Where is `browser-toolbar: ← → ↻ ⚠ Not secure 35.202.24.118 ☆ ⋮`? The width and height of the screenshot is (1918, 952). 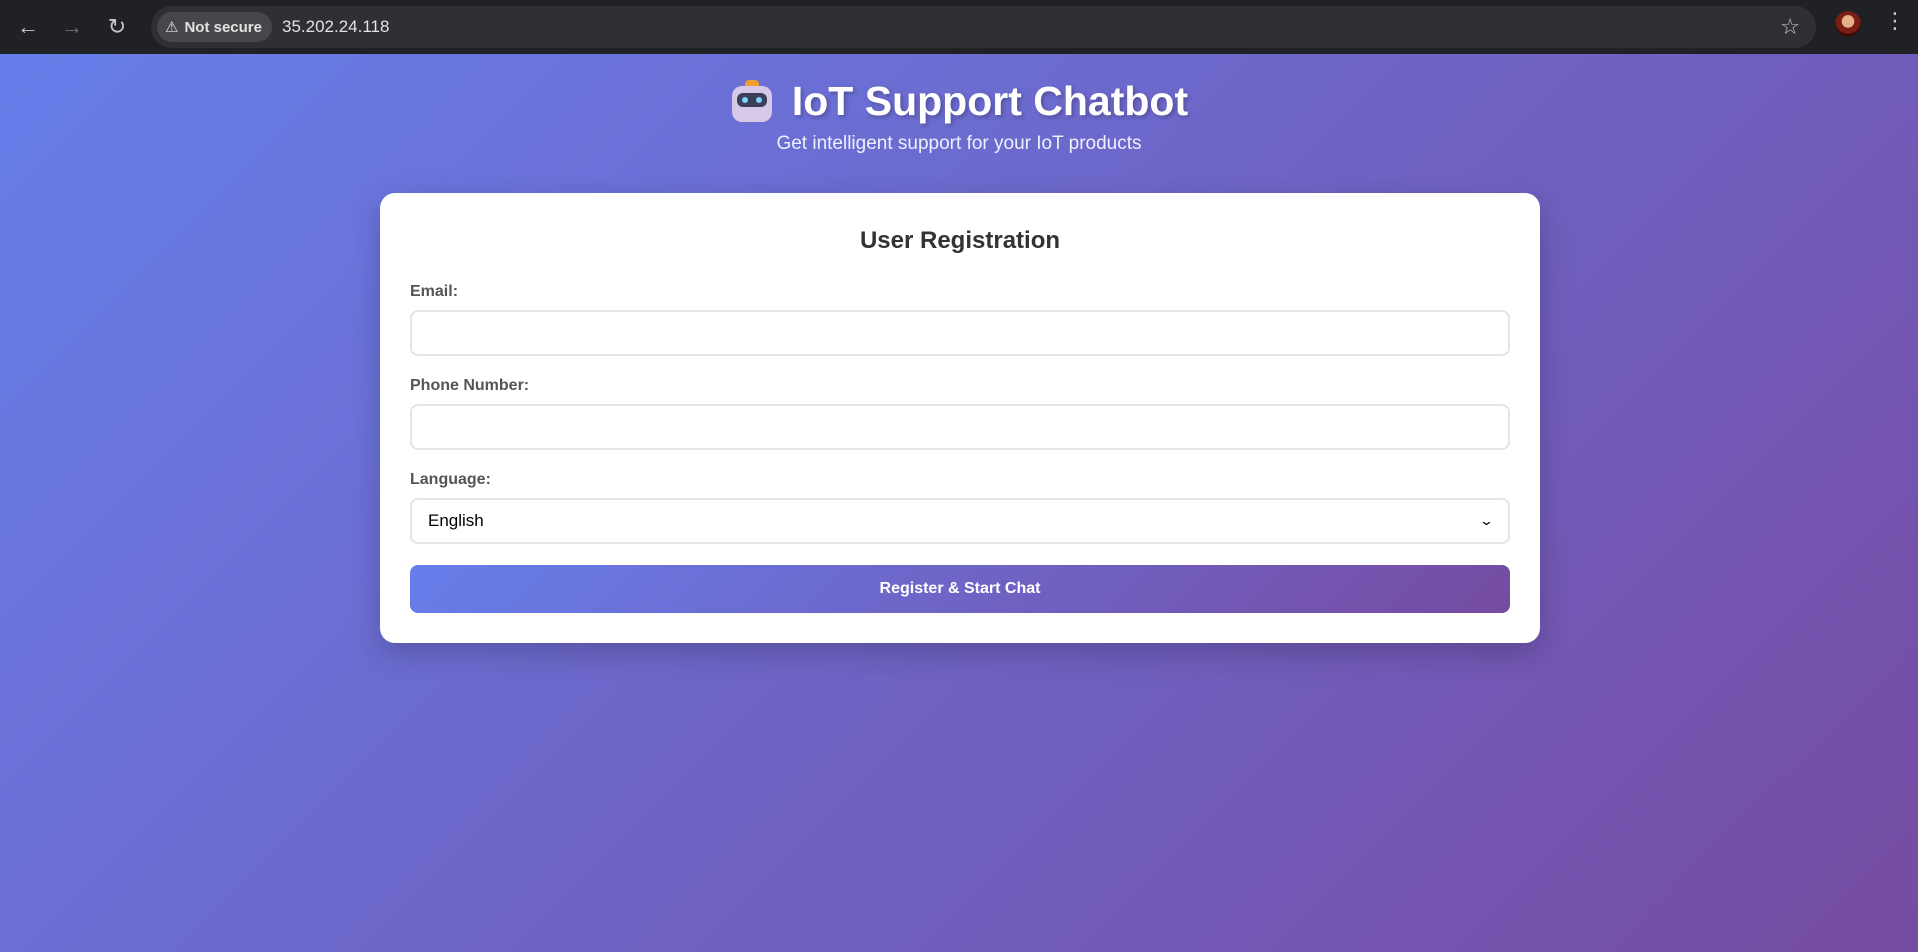
browser-toolbar: ← → ↻ ⚠ Not secure 35.202.24.118 ☆ ⋮ is located at coordinates (959, 27).